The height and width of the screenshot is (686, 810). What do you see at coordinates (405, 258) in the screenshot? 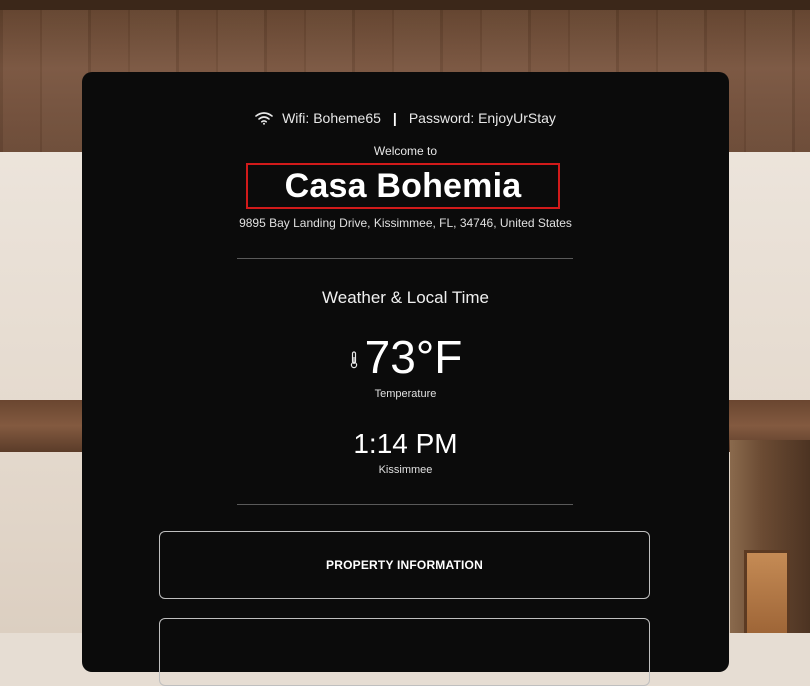
I see `divider-top` at bounding box center [405, 258].